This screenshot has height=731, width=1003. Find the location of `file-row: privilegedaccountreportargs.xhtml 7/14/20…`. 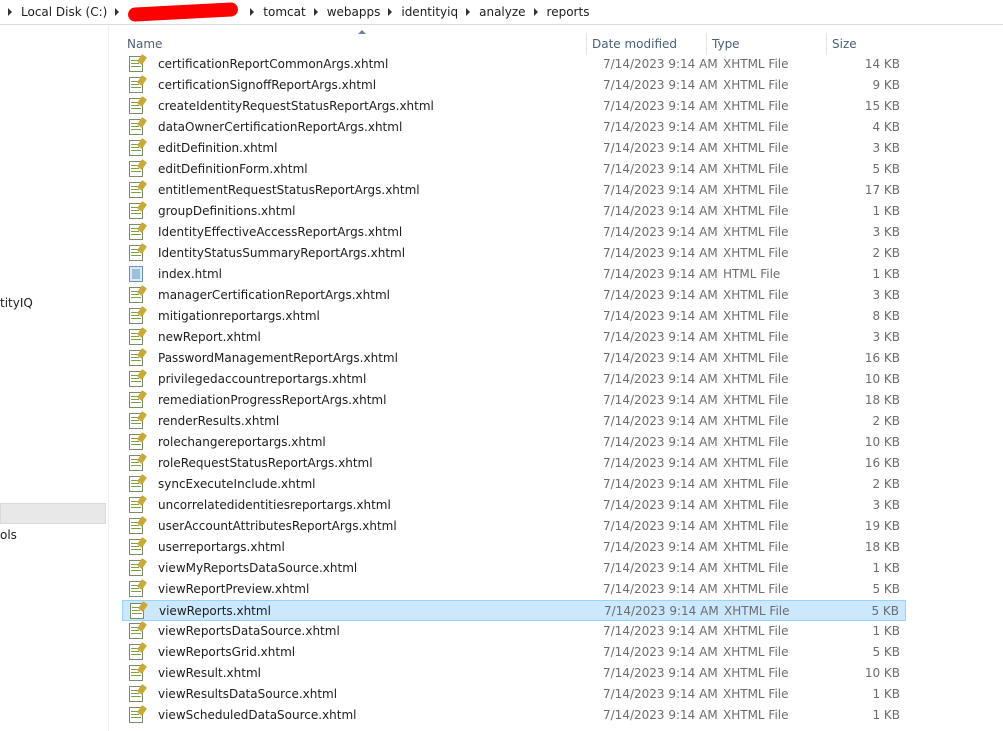

file-row: privilegedaccountreportargs.xhtml 7/14/20… is located at coordinates (514, 379).